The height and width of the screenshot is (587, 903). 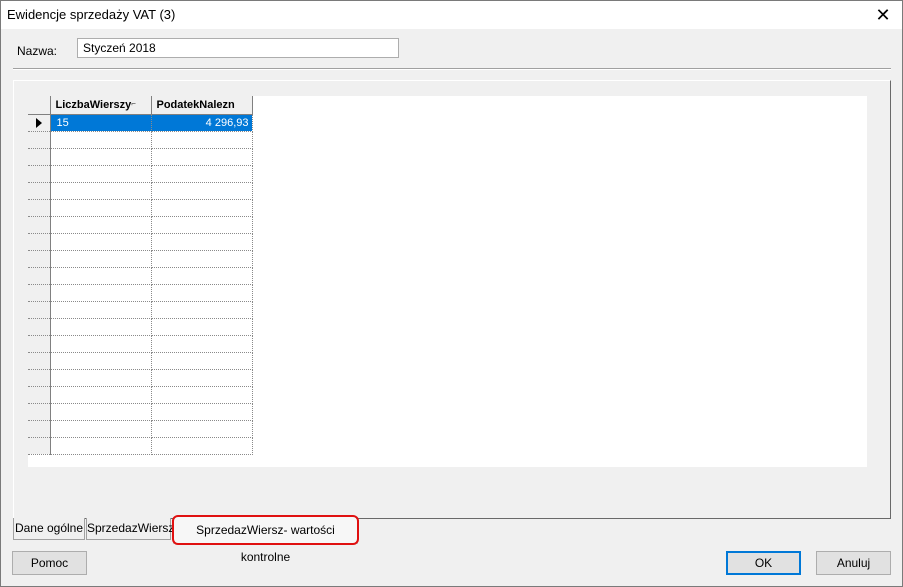 I want to click on grid-header-row: LiczbaWierszy⌐ PodatekNalezn, so click(x=140, y=105).